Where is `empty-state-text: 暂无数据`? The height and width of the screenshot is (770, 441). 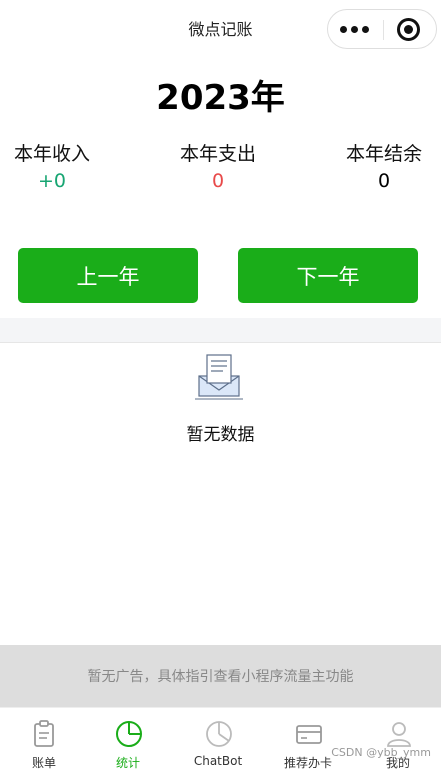
empty-state-text: 暂无数据 is located at coordinates (220, 435).